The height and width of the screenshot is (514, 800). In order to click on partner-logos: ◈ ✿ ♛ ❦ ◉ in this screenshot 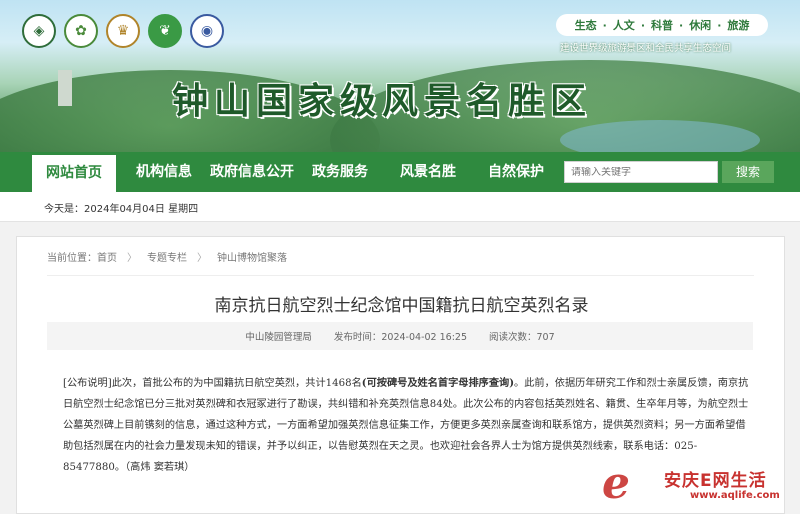, I will do `click(123, 31)`.